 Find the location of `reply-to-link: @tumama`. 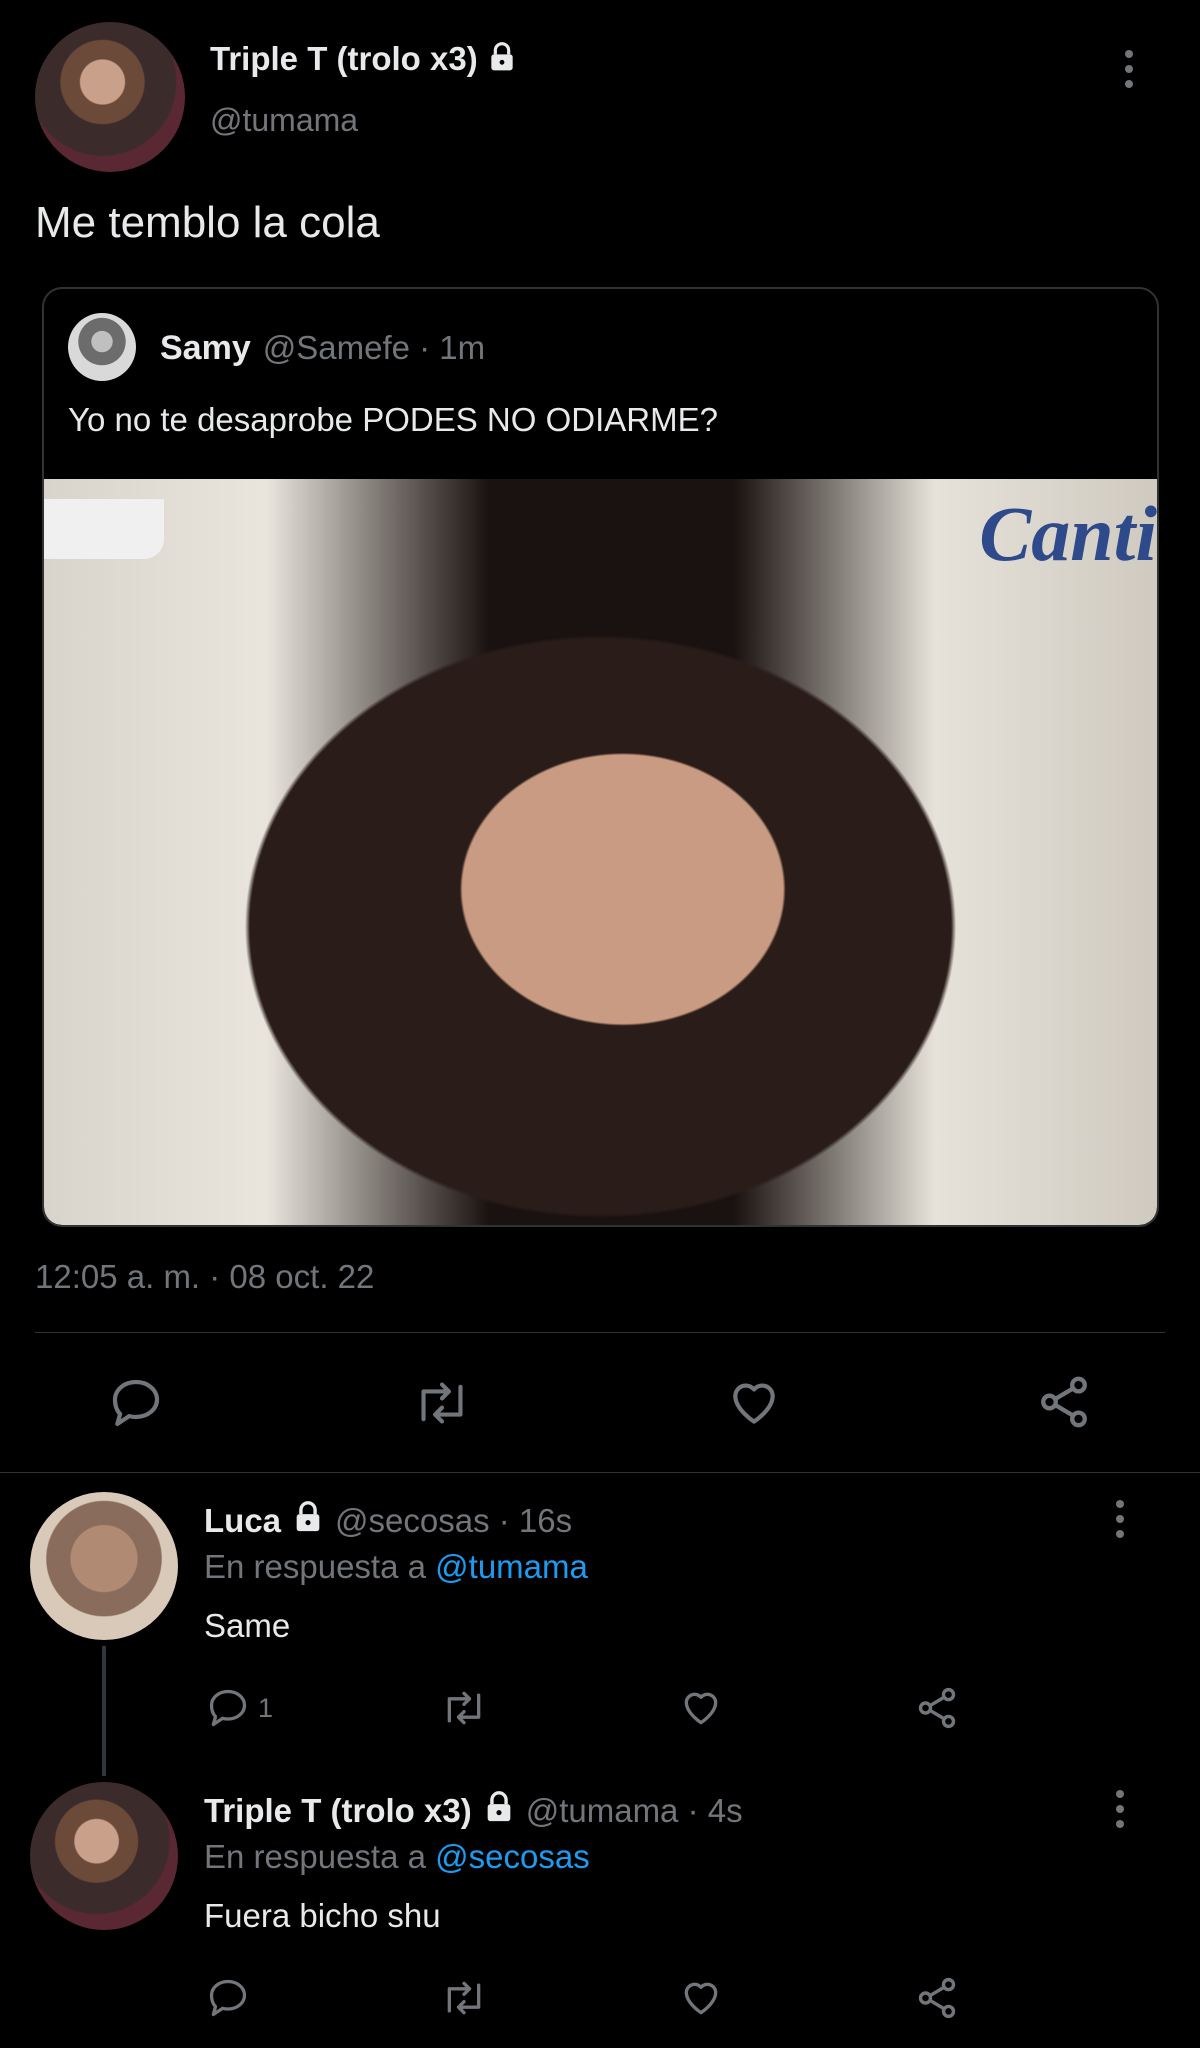

reply-to-link: @tumama is located at coordinates (511, 1566).